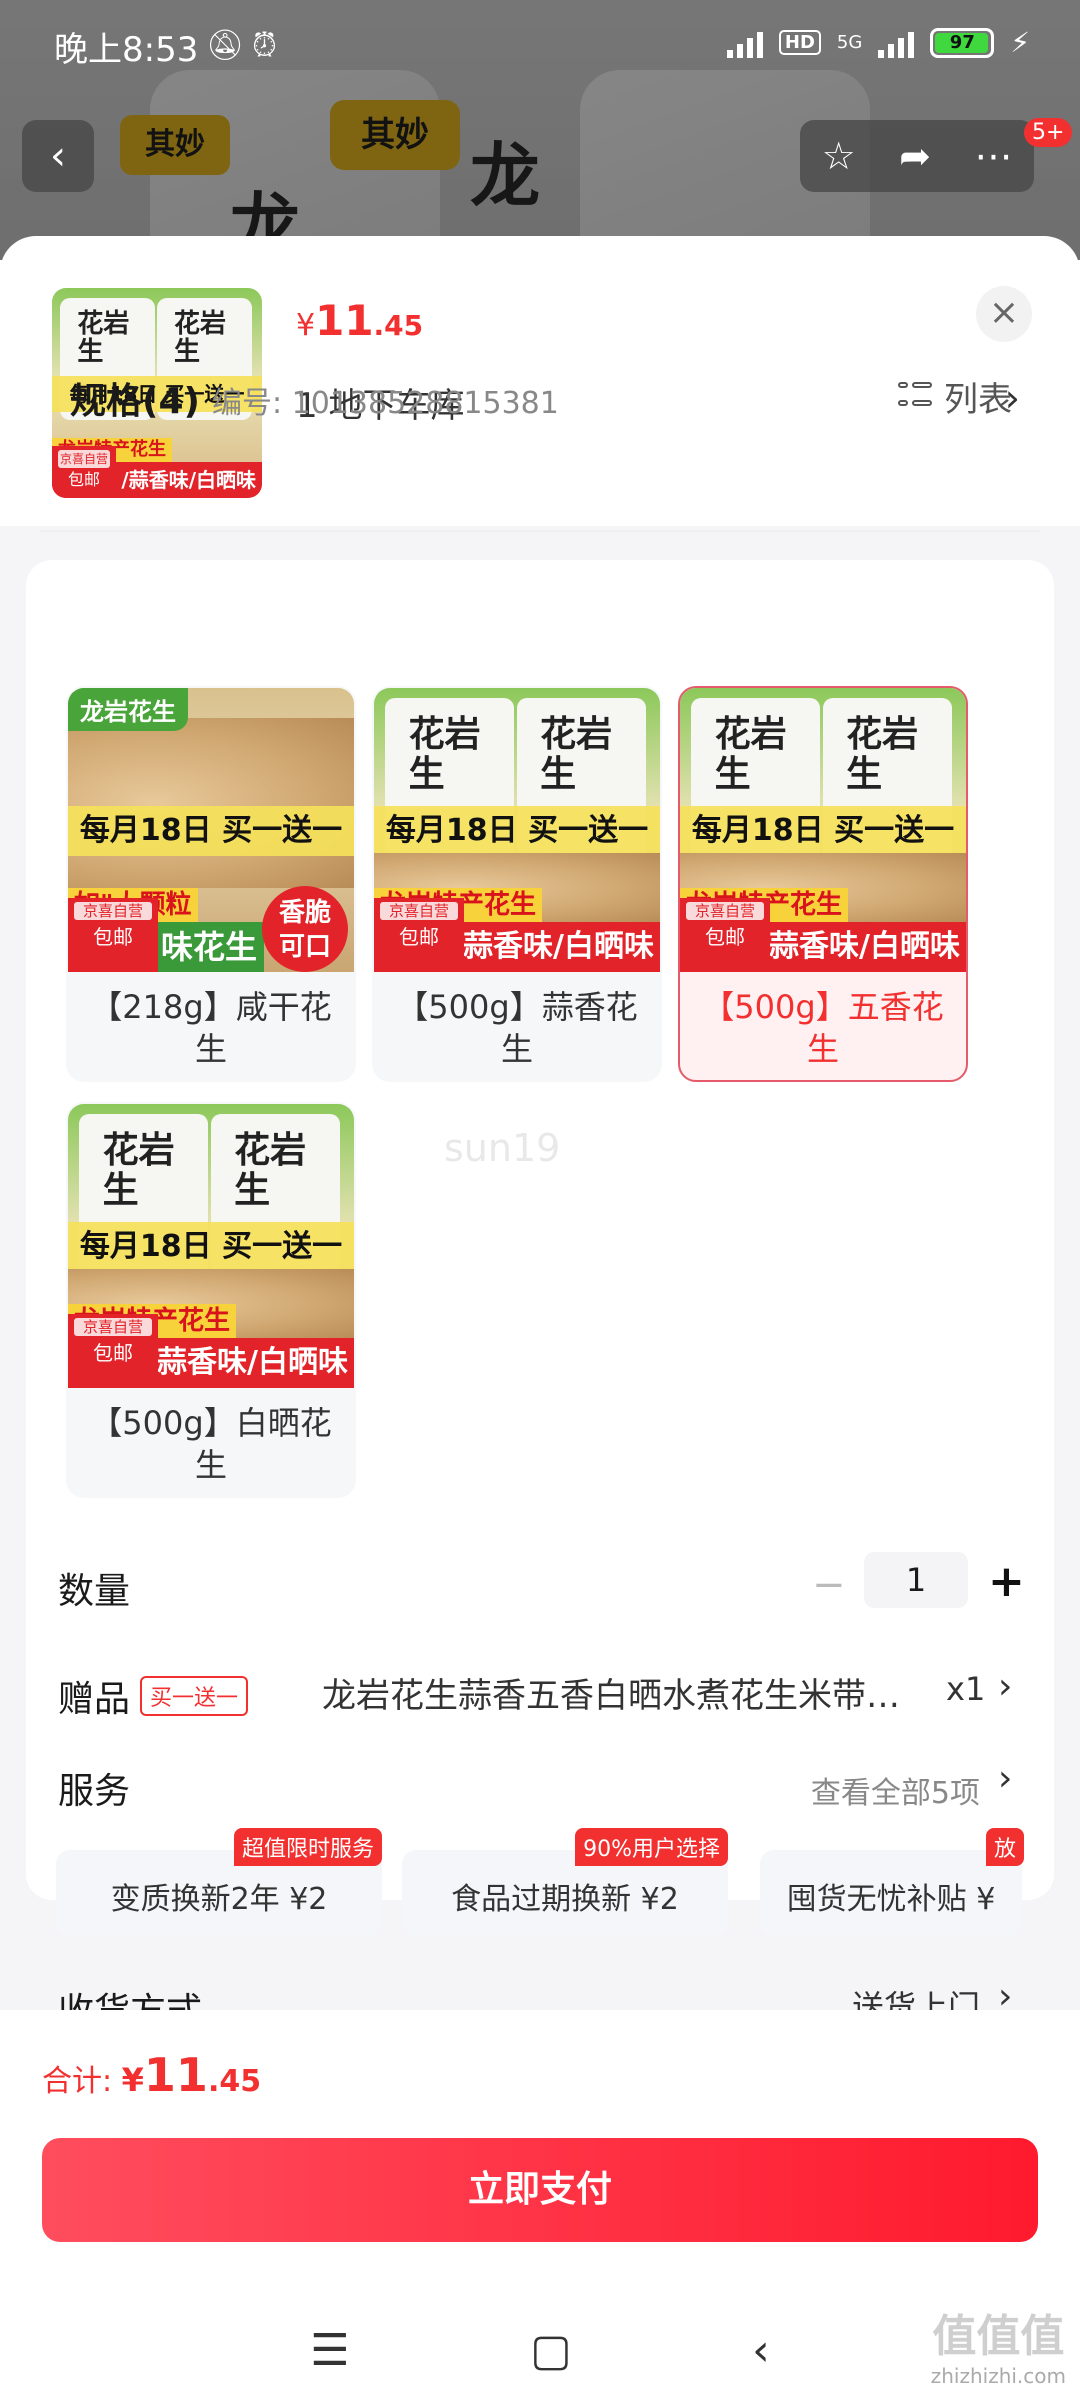  What do you see at coordinates (895, 1790) in the screenshot?
I see `service-view-all: 查看全部5项` at bounding box center [895, 1790].